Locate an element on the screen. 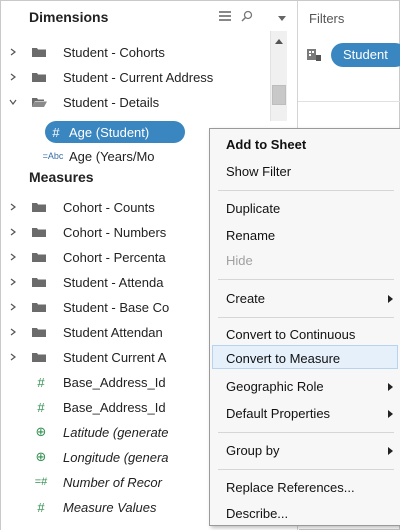 The height and width of the screenshot is (530, 400). folder-label: Student Current A is located at coordinates (115, 357).